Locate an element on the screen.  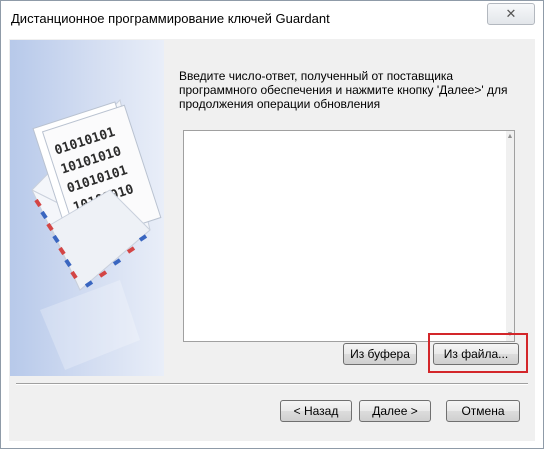
from-file-highlight is located at coordinates (478, 353).